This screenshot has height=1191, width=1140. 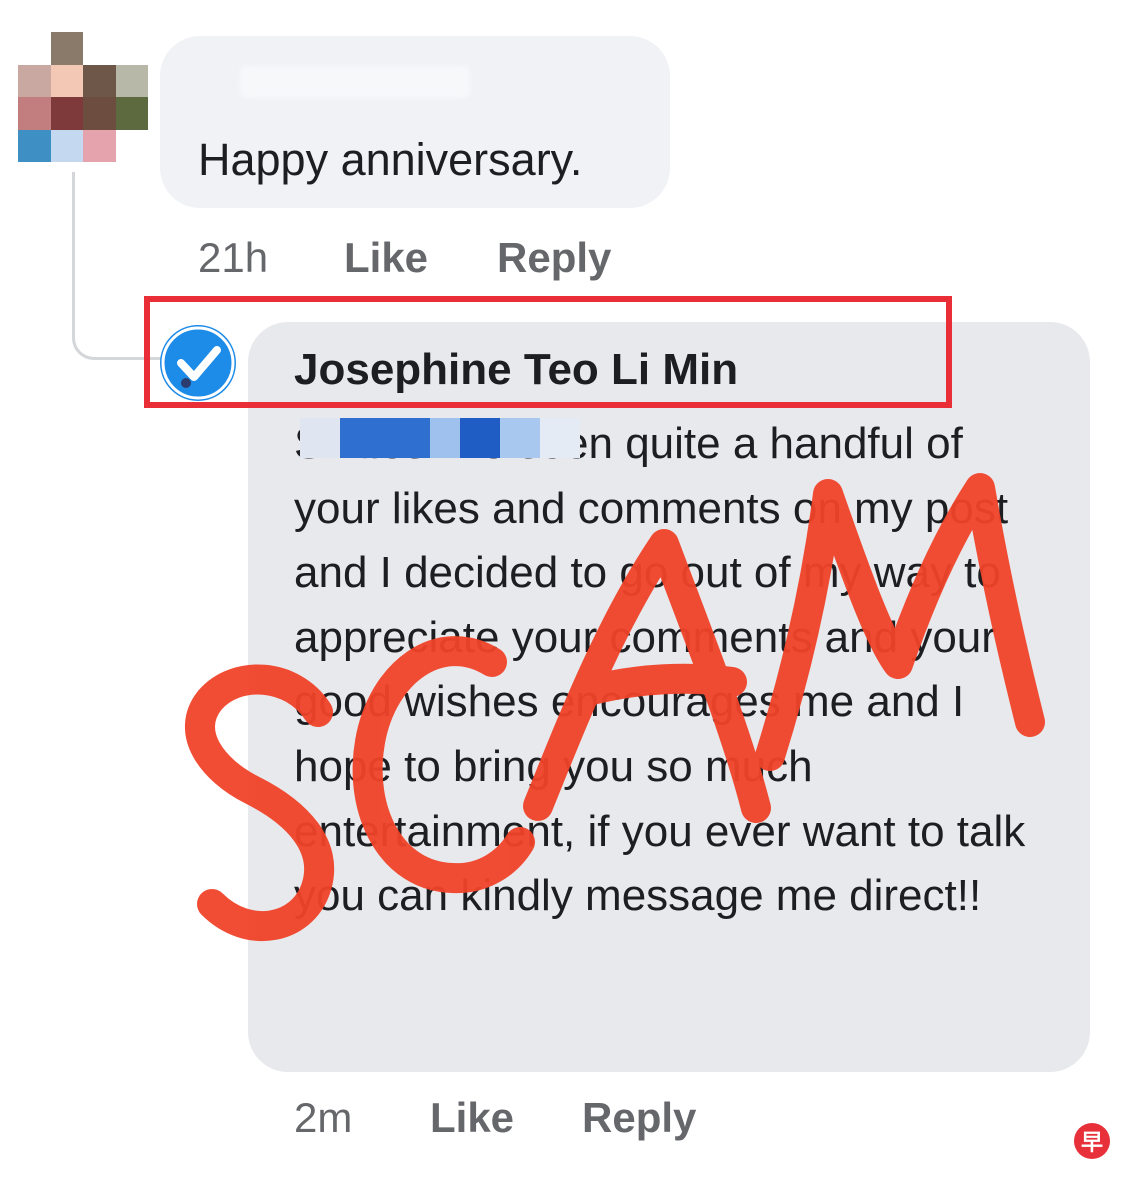 What do you see at coordinates (83, 97) in the screenshot?
I see `commenter-avatar` at bounding box center [83, 97].